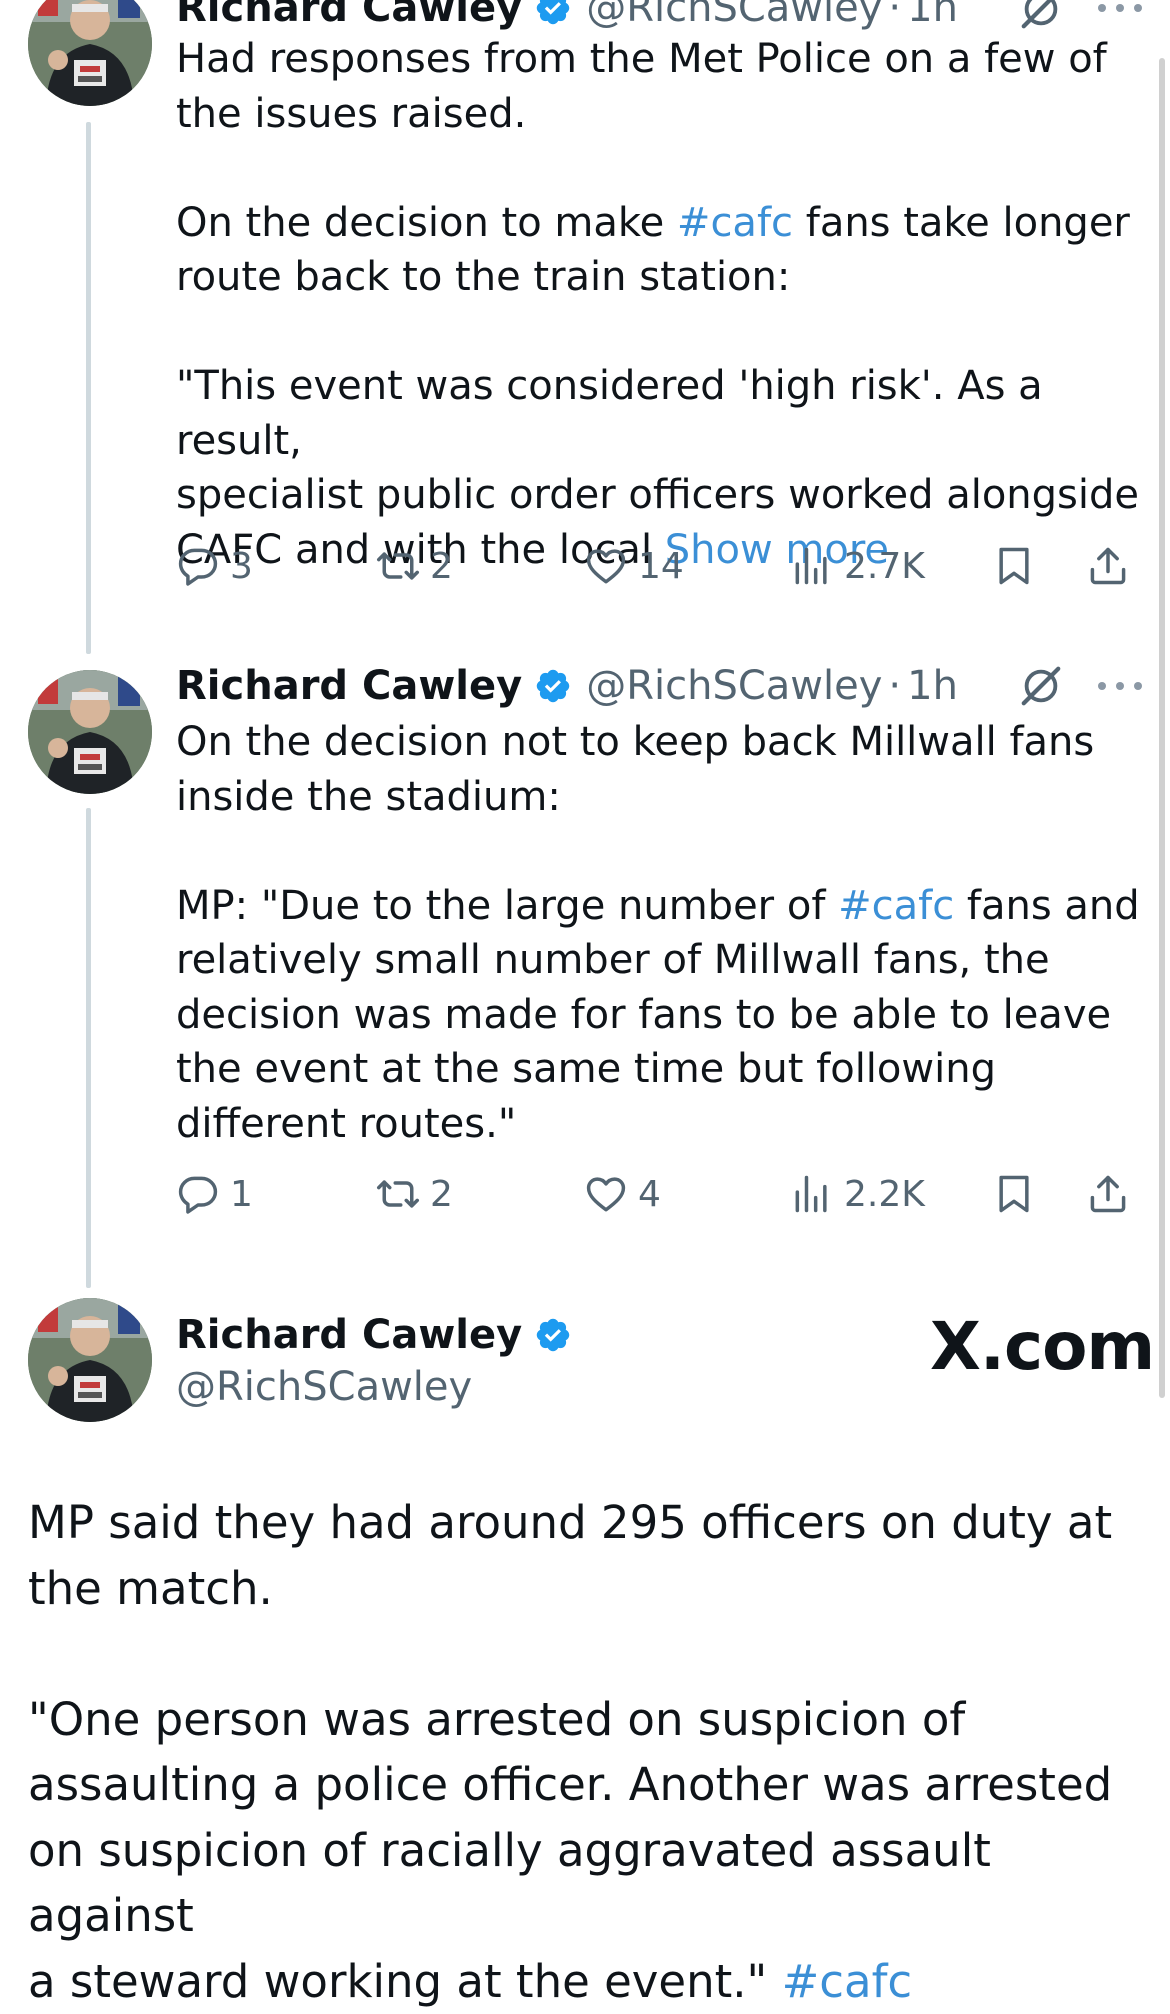 The height and width of the screenshot is (2014, 1170). I want to click on reply-count: 3, so click(241, 566).